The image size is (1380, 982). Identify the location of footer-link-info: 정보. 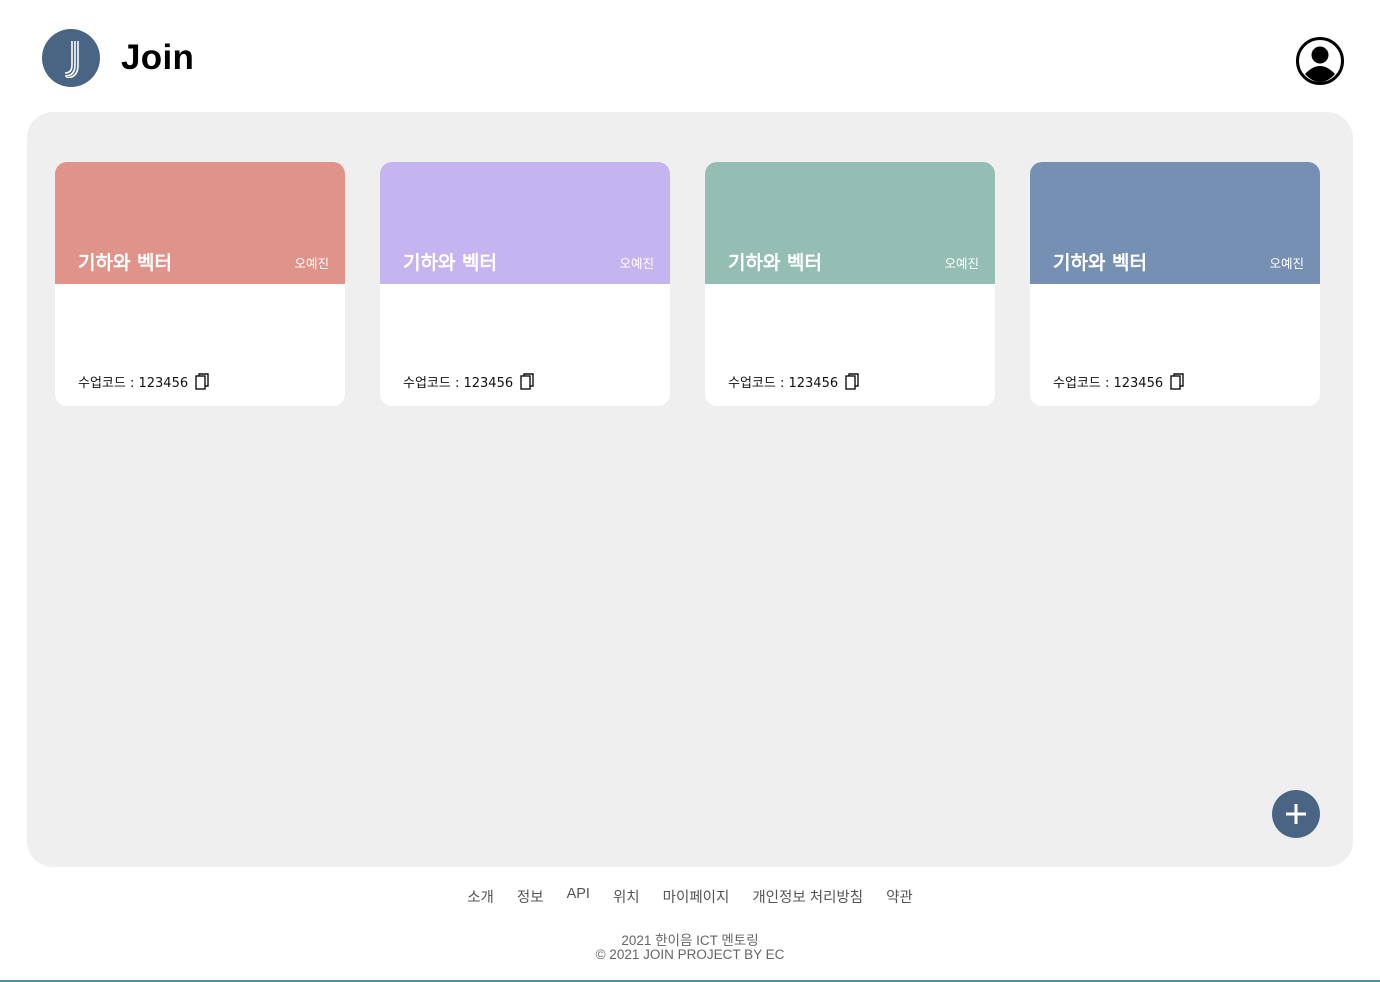
(530, 896).